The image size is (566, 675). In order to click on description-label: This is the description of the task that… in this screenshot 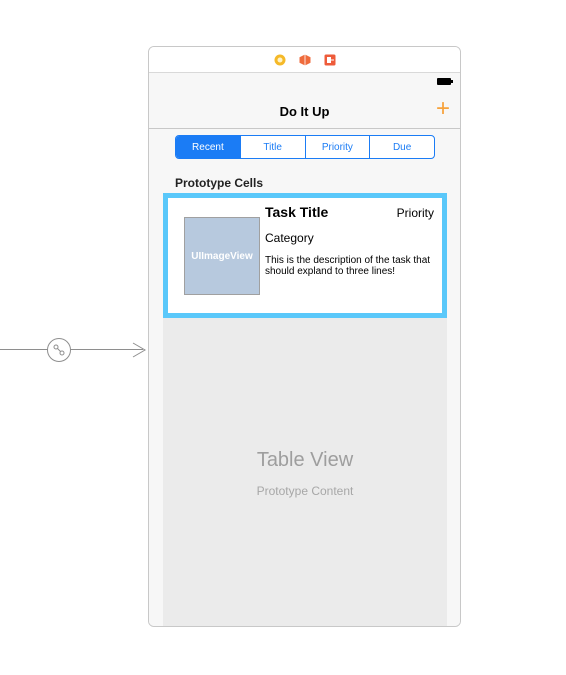, I will do `click(351, 266)`.